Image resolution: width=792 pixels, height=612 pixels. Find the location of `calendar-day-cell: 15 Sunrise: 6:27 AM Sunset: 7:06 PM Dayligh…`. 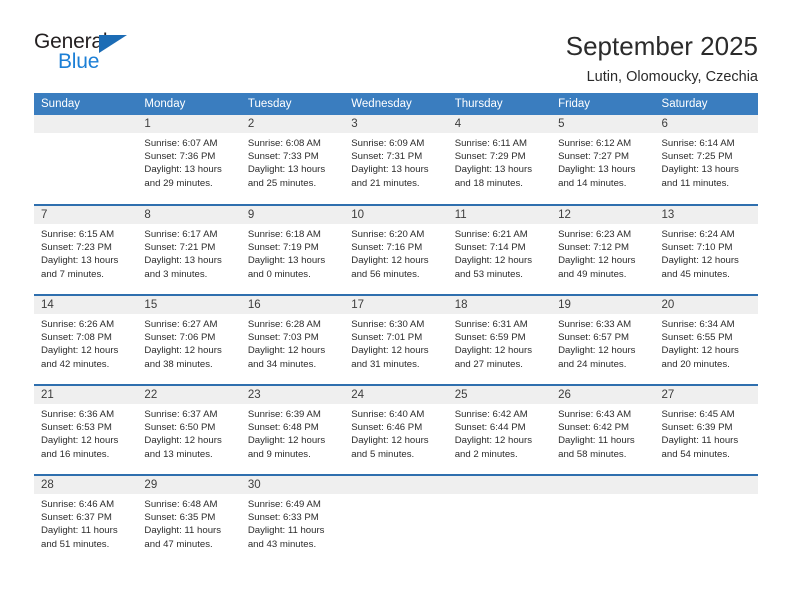

calendar-day-cell: 15 Sunrise: 6:27 AM Sunset: 7:06 PM Dayligh… is located at coordinates (189, 339).